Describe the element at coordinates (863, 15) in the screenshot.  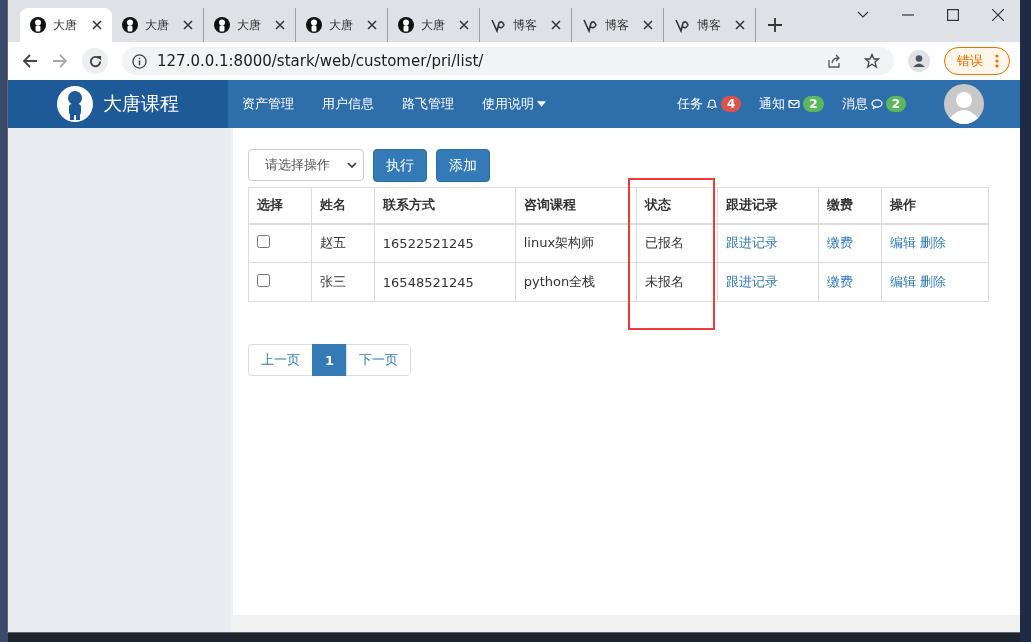
I see `dropdown-icon` at that location.